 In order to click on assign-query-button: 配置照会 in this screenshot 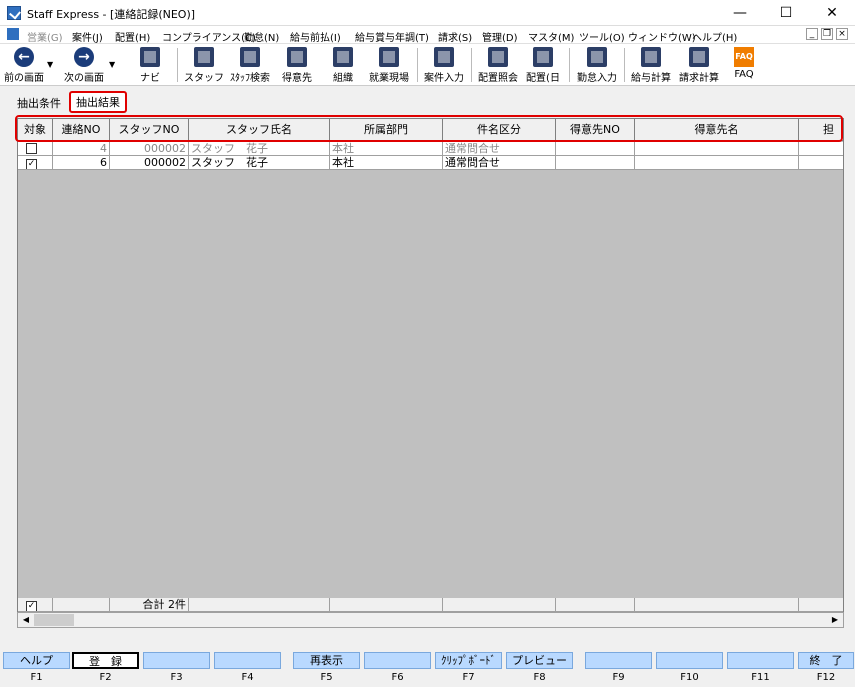, I will do `click(498, 65)`.